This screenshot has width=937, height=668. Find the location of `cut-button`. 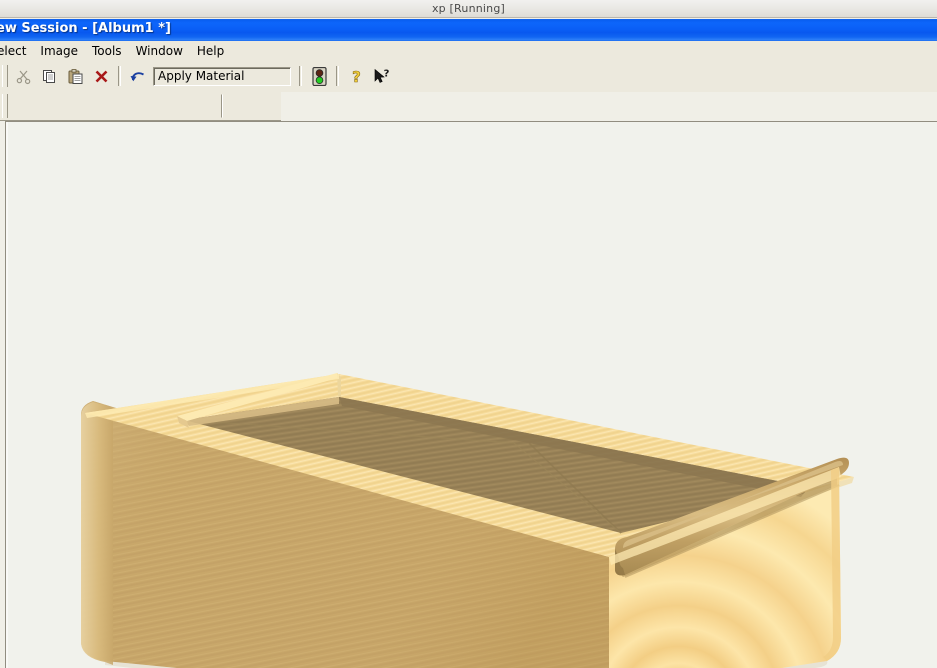

cut-button is located at coordinates (23, 76).